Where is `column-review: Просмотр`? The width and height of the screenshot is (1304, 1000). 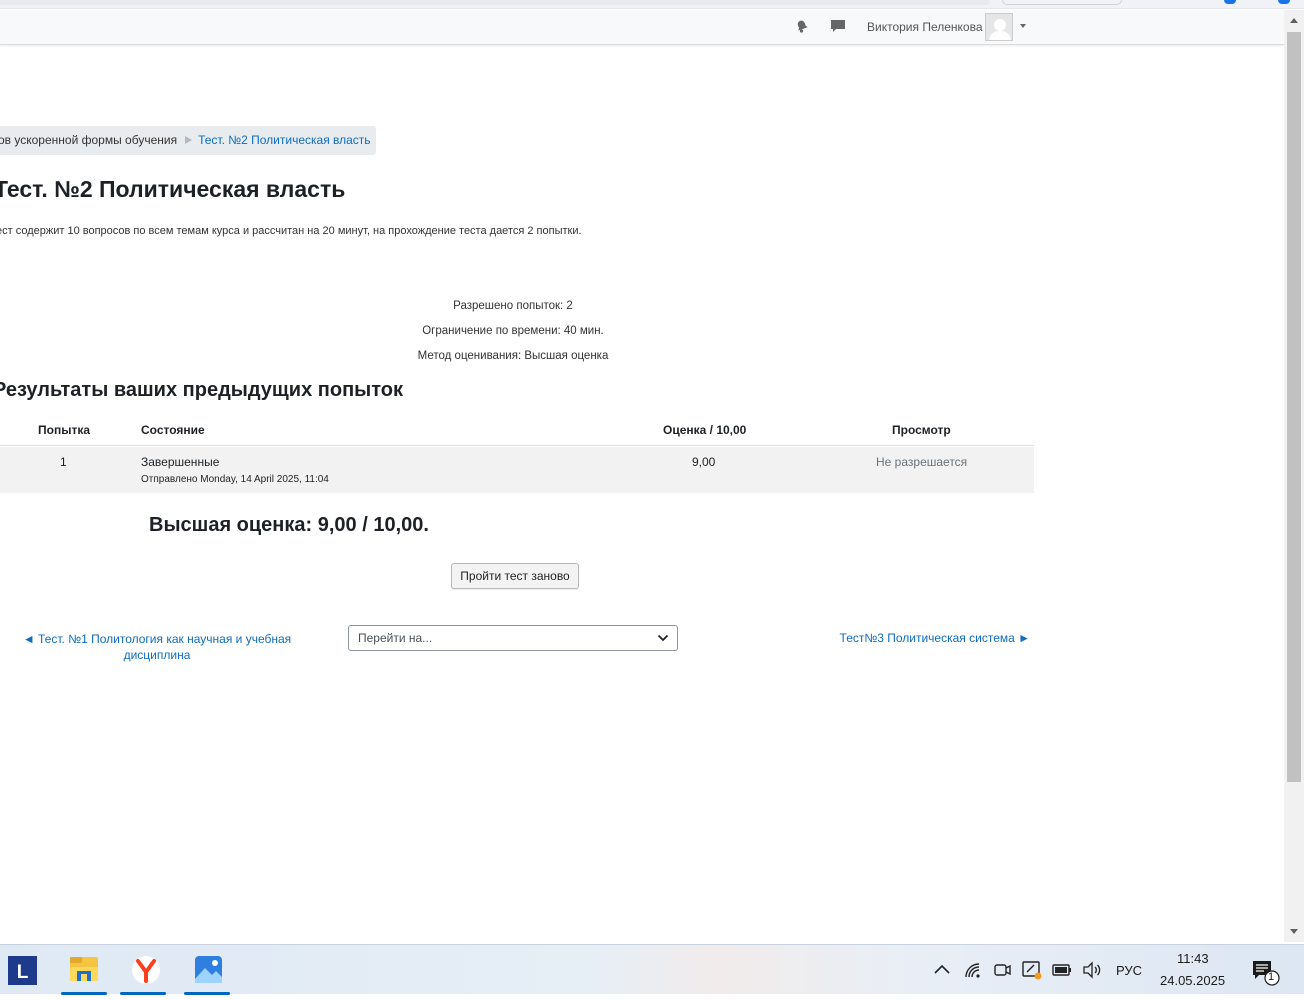
column-review: Просмотр is located at coordinates (921, 430).